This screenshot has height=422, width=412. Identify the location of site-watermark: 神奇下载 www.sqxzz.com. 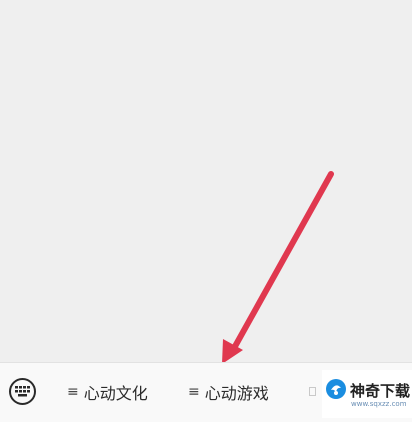
(367, 394).